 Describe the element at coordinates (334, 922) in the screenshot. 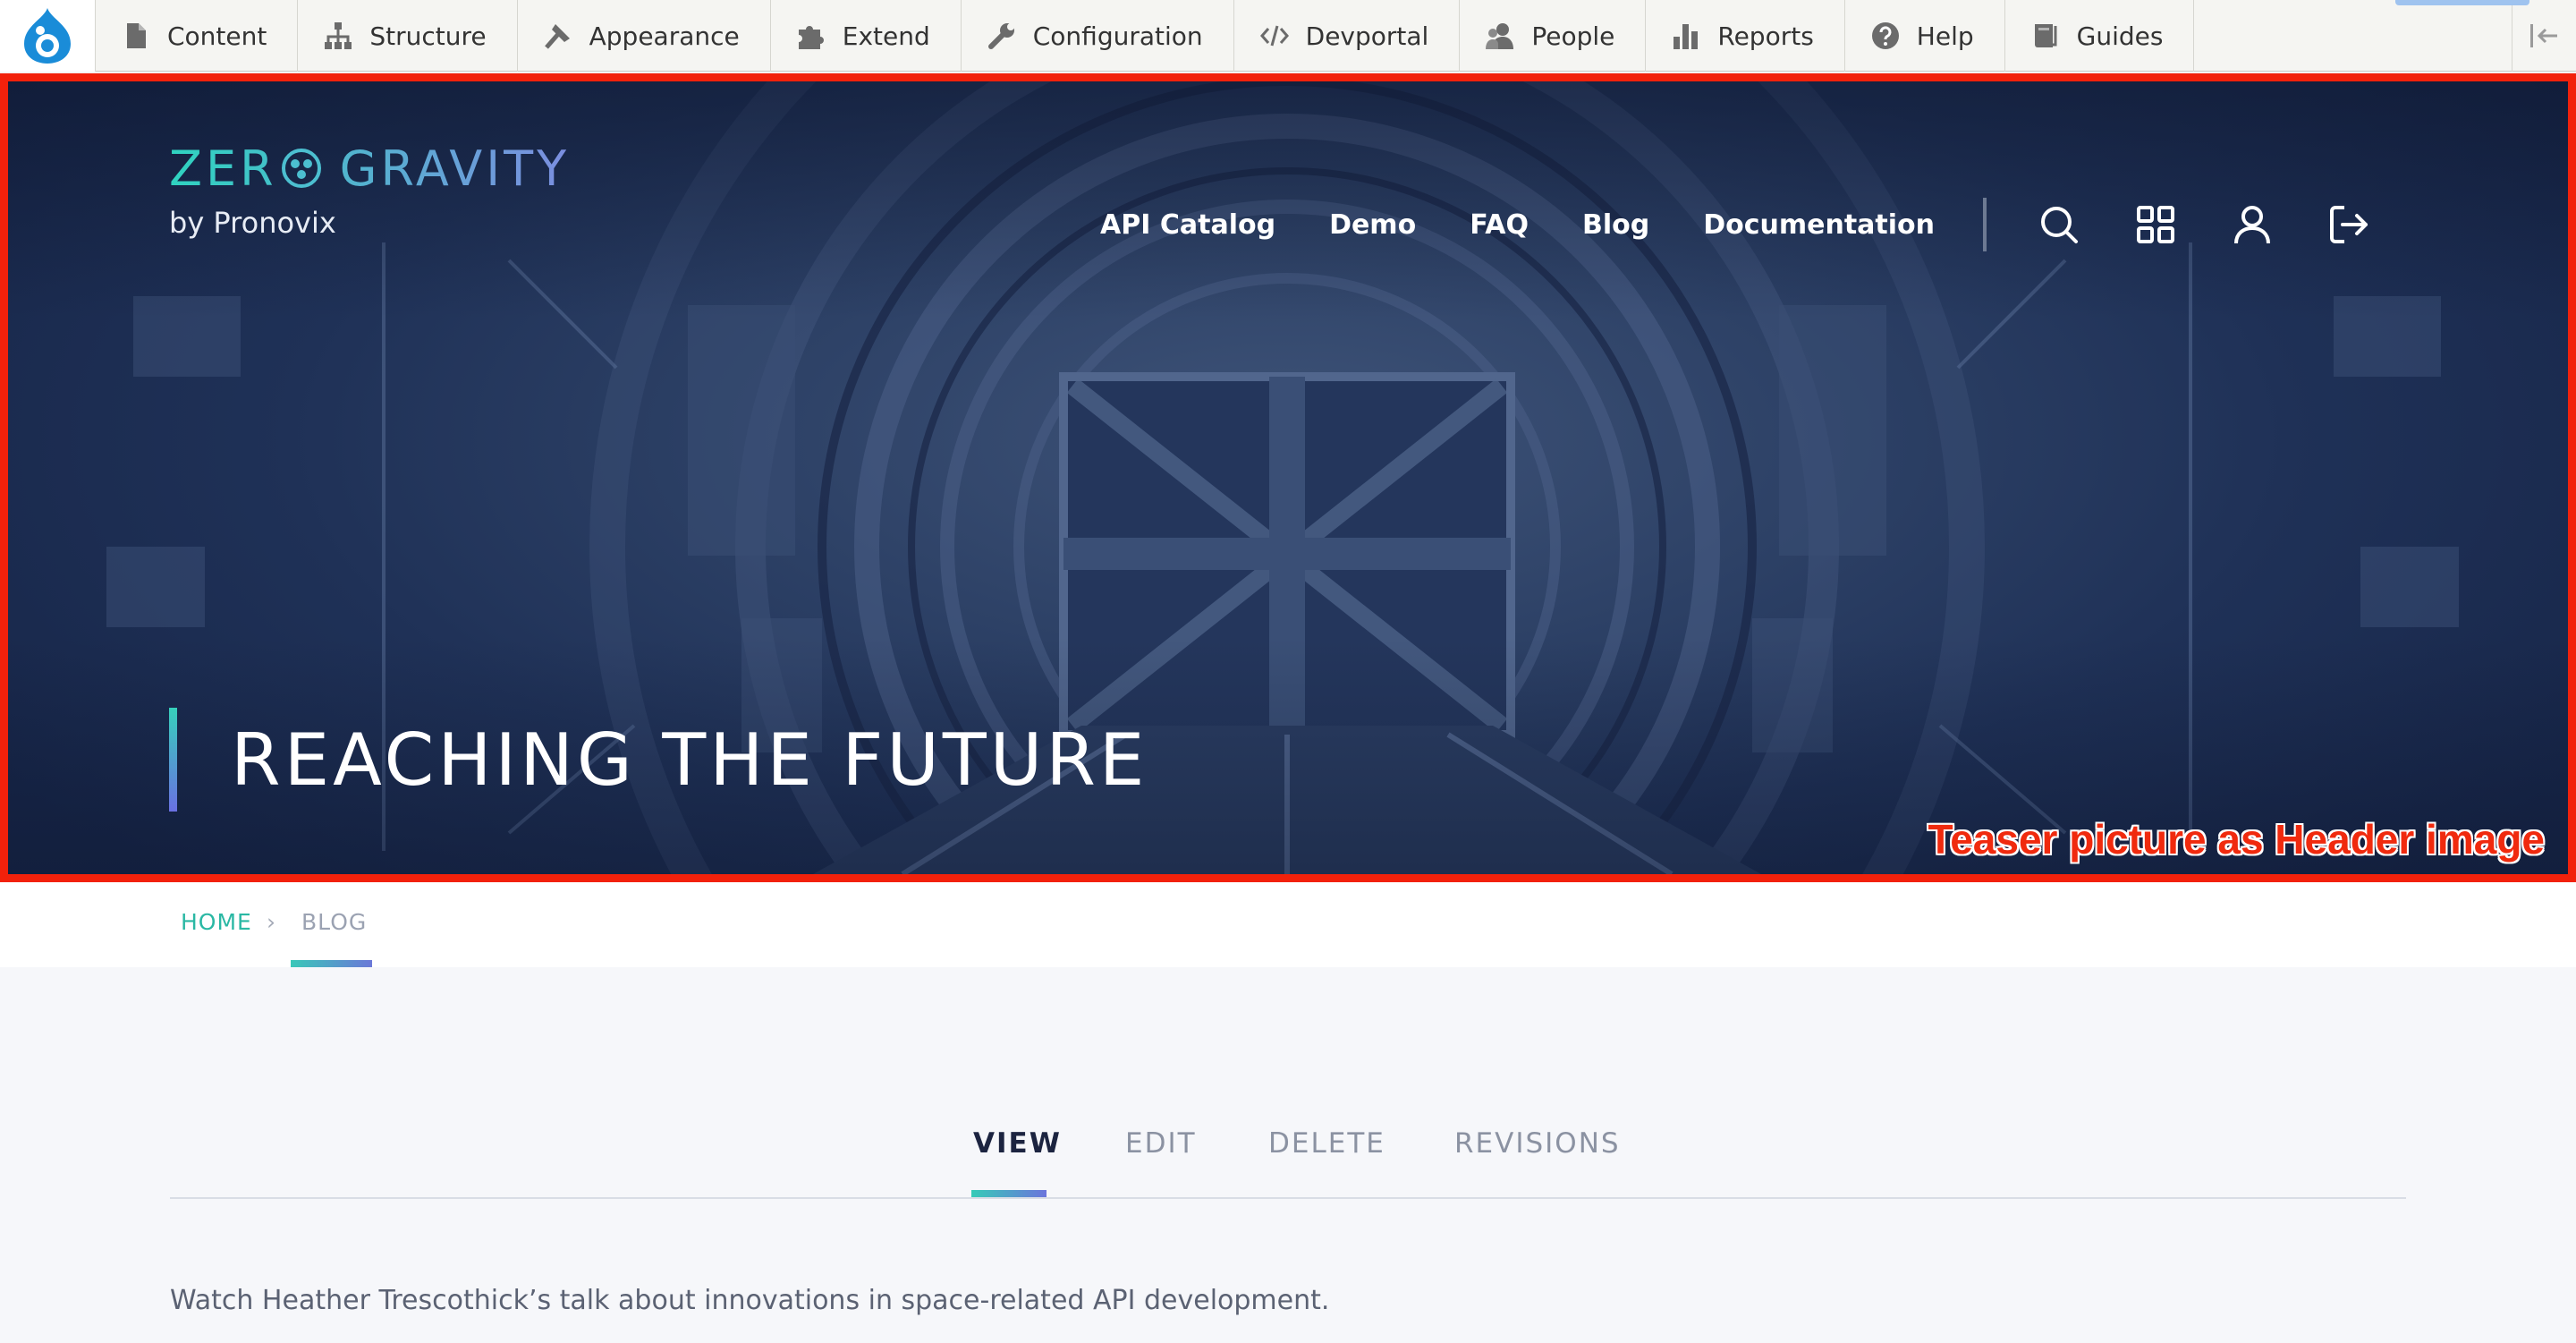

I see `breadcrumb-current: BLOG` at that location.